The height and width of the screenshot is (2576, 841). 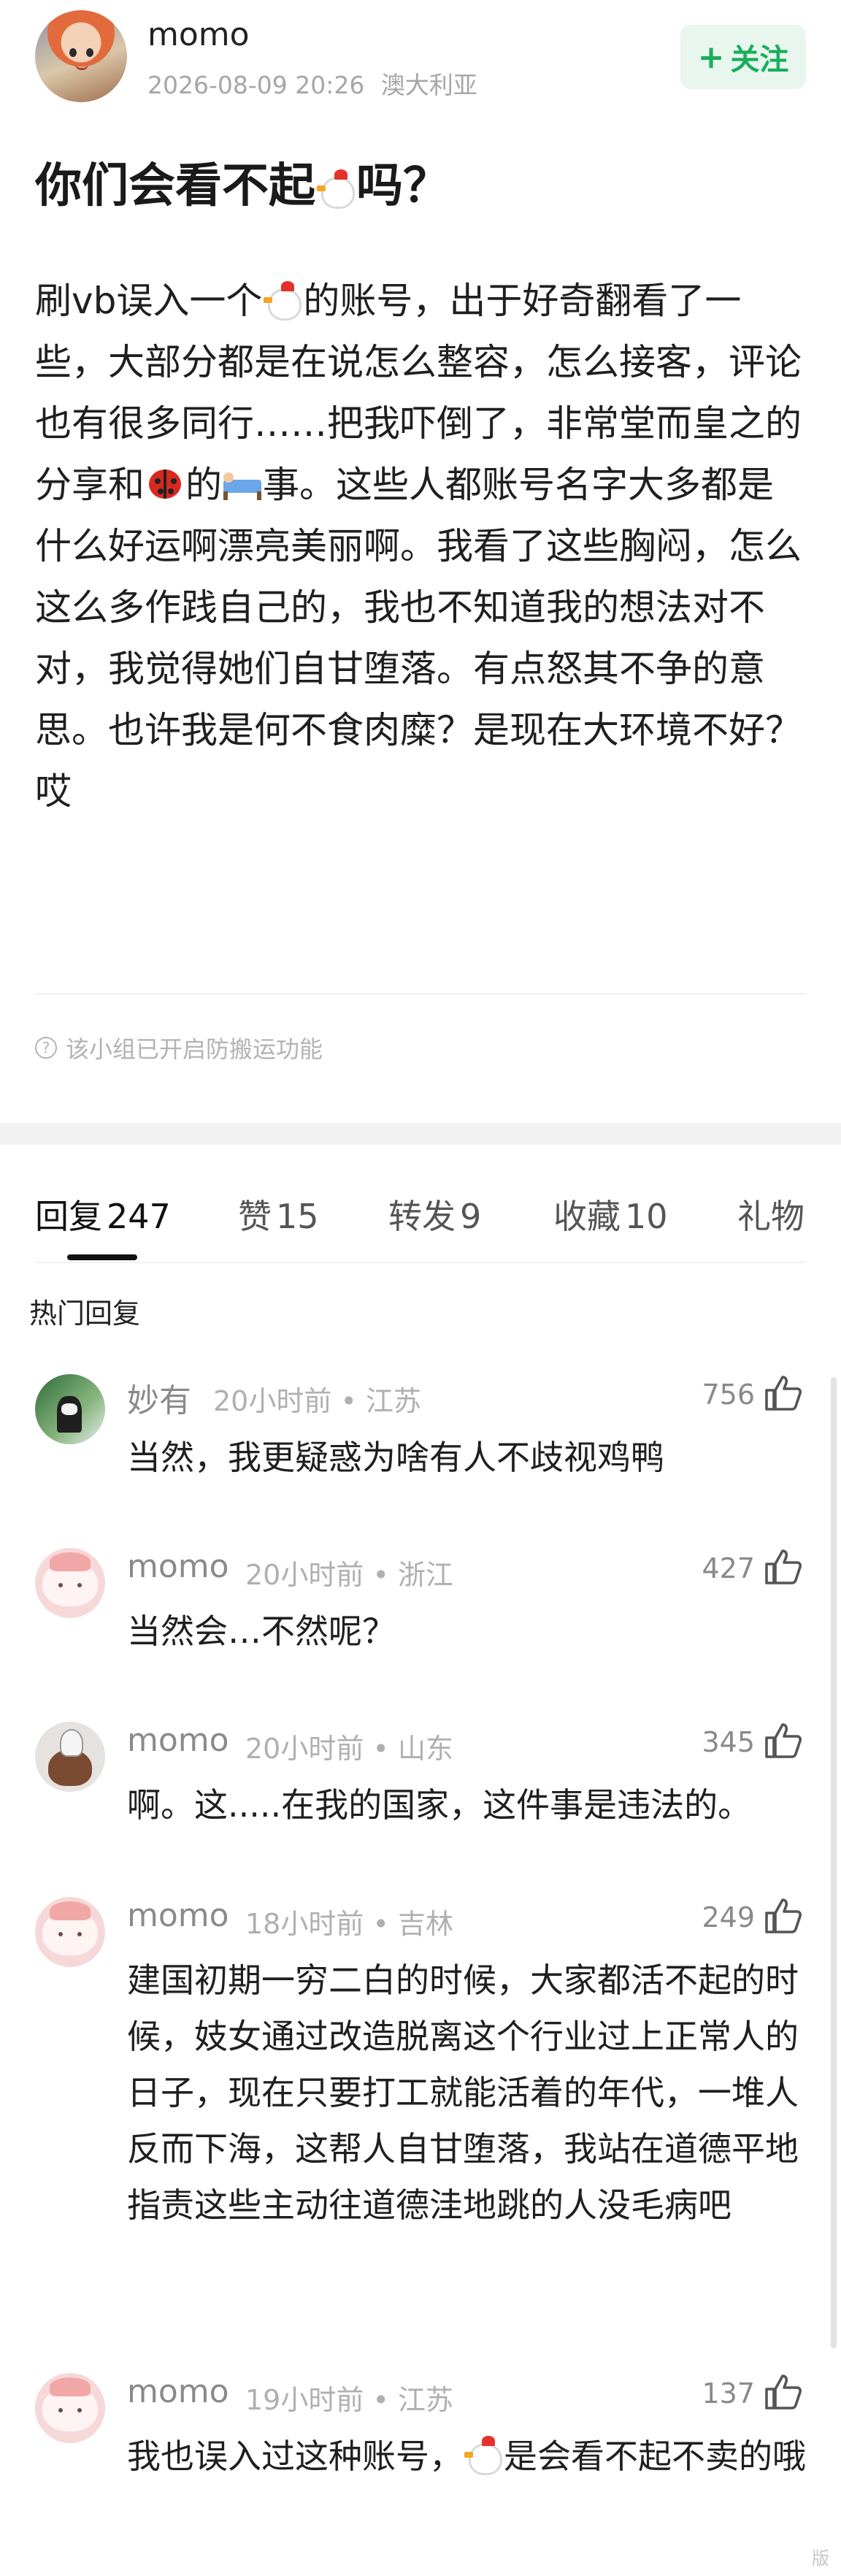 I want to click on question-circle-icon: ?, so click(x=46, y=1048).